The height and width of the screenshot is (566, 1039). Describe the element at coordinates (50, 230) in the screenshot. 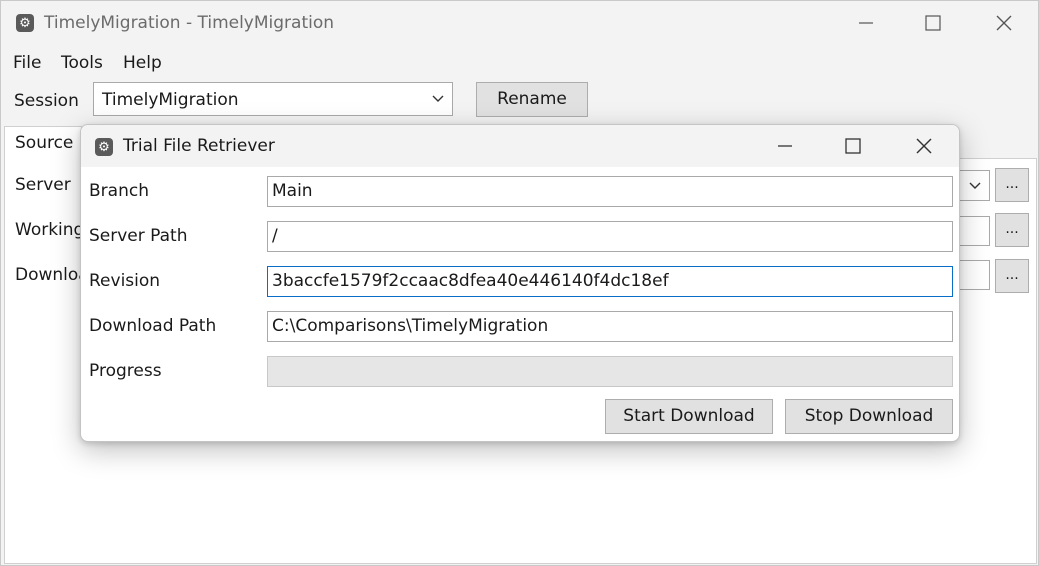

I see `working-label: Working` at that location.